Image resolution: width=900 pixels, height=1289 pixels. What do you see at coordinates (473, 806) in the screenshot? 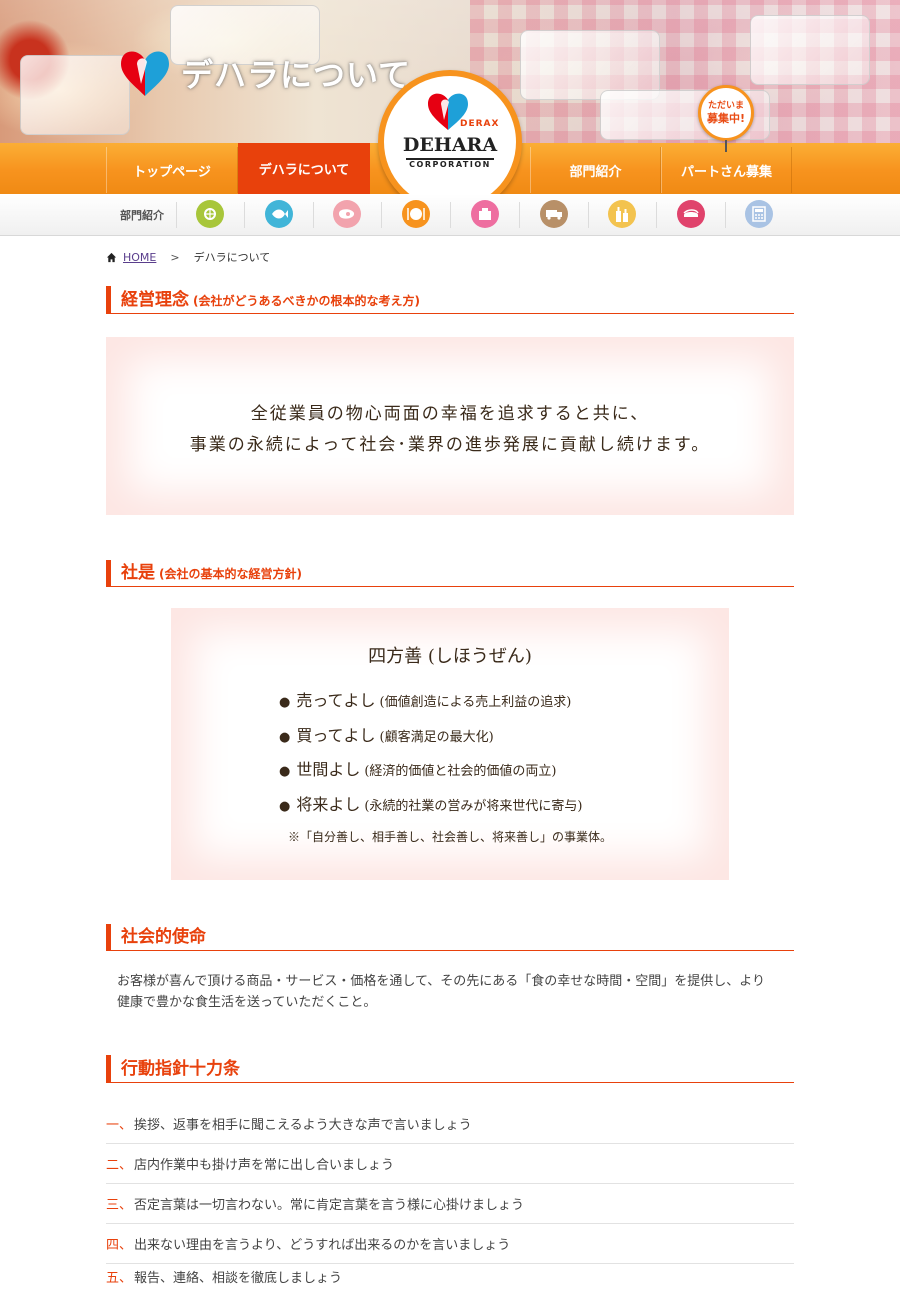
I see `creed-item-detail: (永続的社業の営みが将来世代に寄与)` at bounding box center [473, 806].